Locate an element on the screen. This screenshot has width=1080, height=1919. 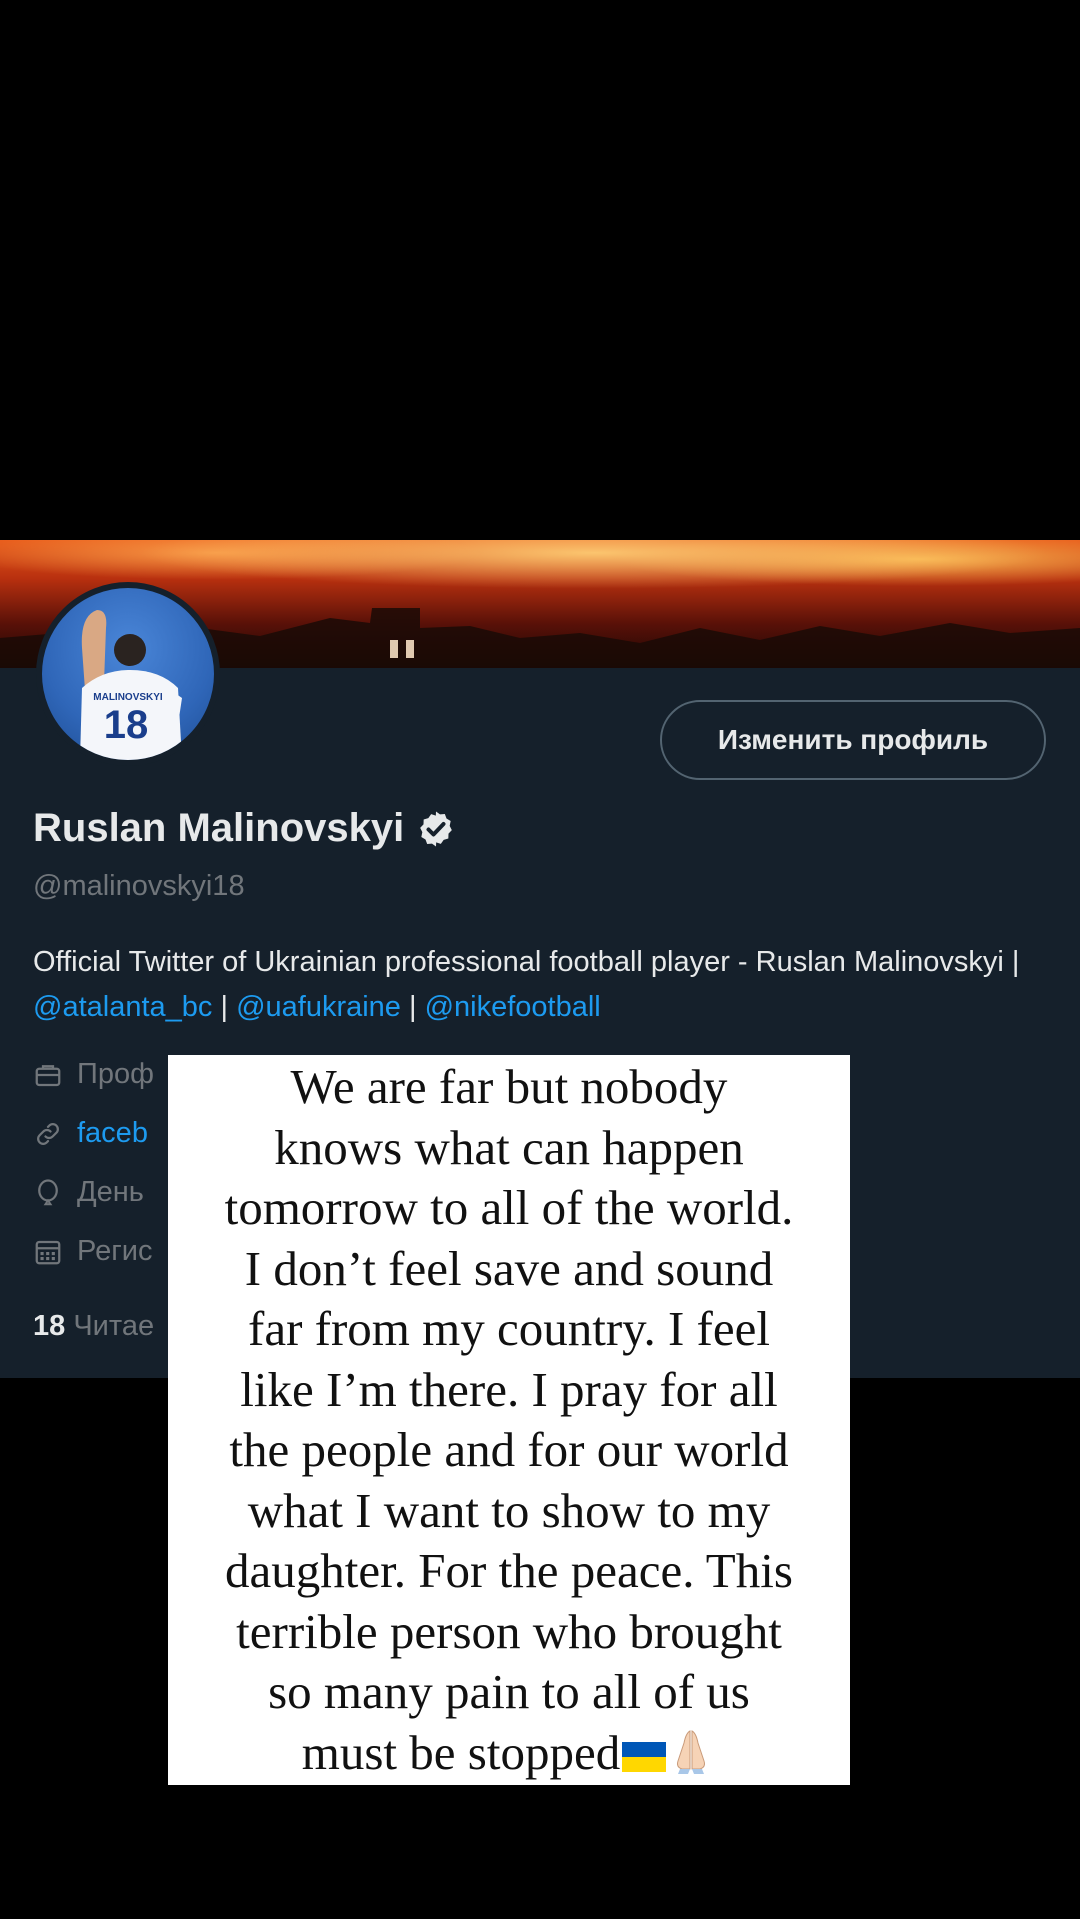
story-line: tomorrow to all of the world. is located at coordinates (509, 1207).